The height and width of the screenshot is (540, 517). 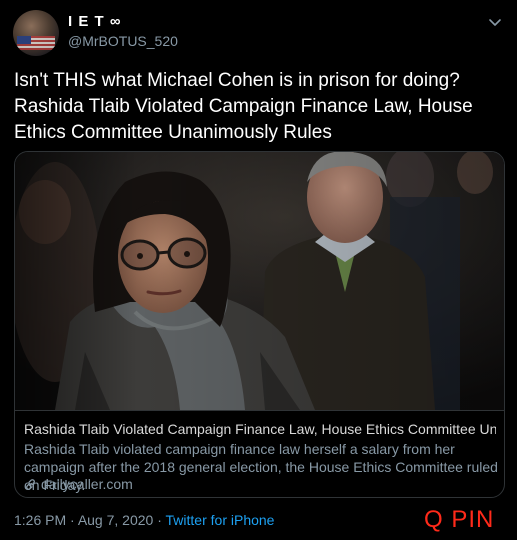 I want to click on card-domain-text: dailycaller.com, so click(x=87, y=484).